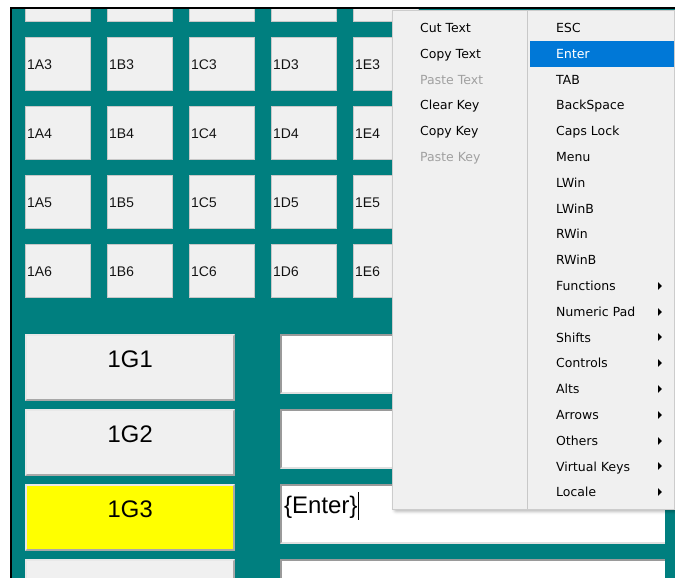  What do you see at coordinates (576, 260) in the screenshot?
I see `menu-item-label: RWinB` at bounding box center [576, 260].